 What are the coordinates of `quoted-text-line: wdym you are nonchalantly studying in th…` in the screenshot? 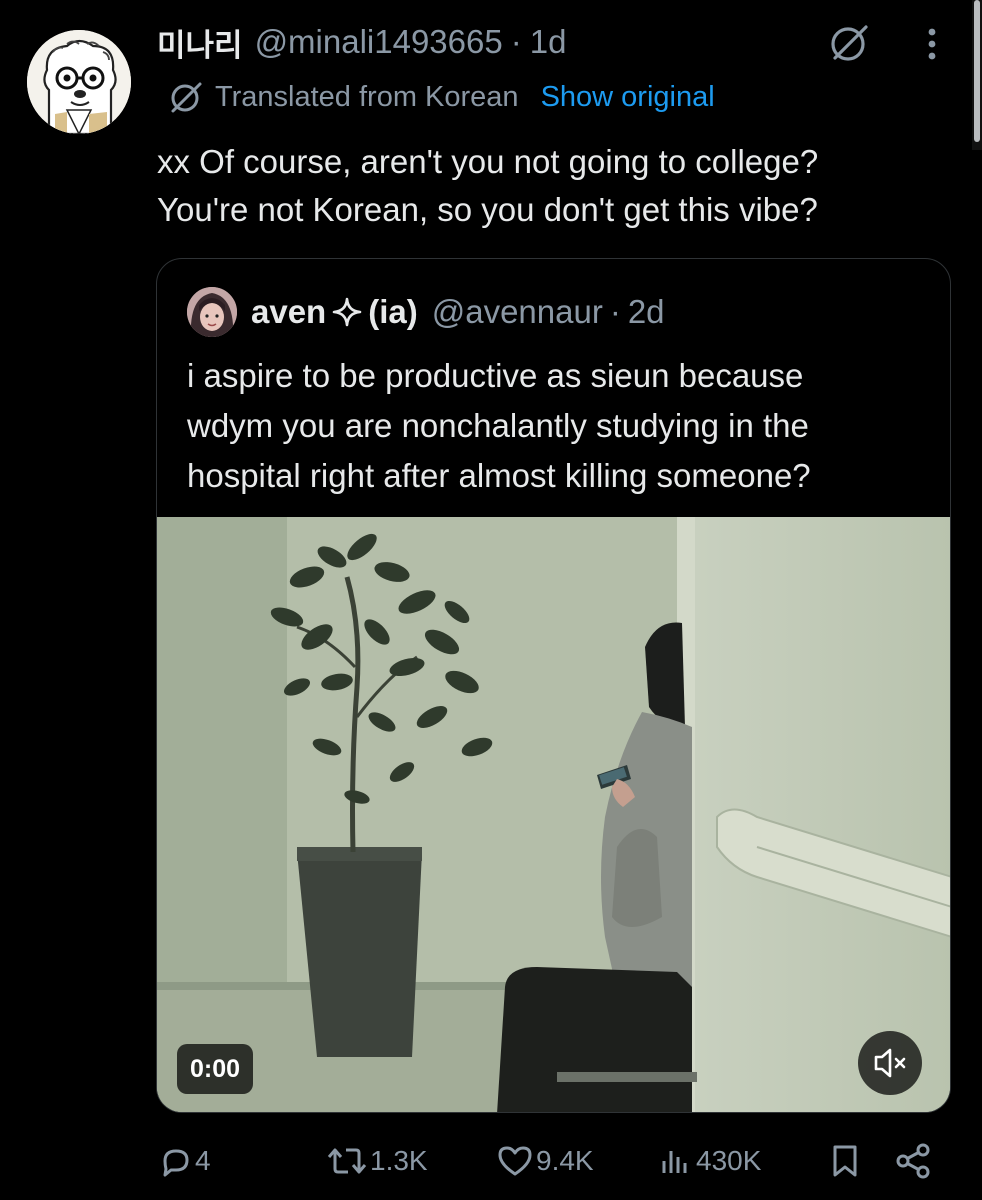 It's located at (498, 425).